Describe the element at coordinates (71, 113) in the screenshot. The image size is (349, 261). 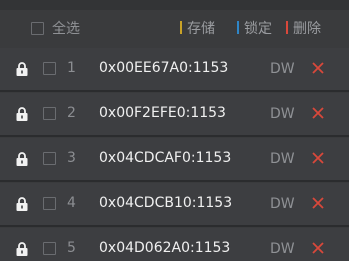
I see `row-index: 2` at that location.